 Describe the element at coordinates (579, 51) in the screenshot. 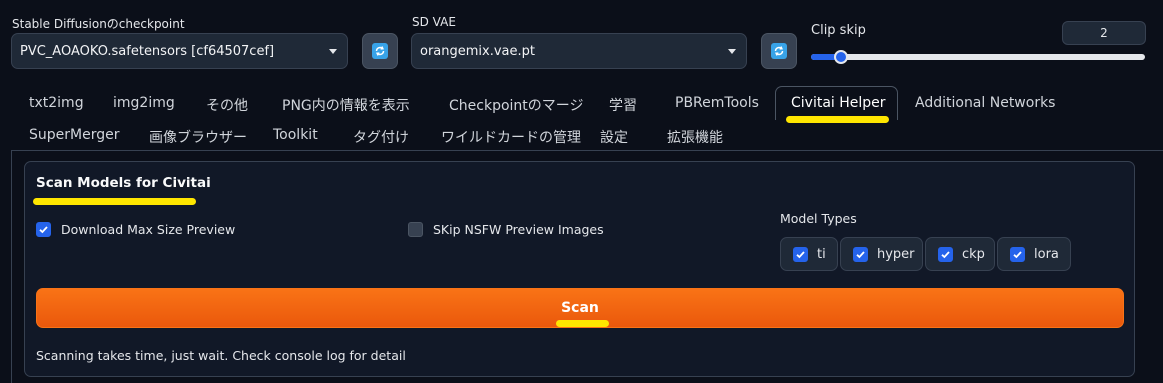

I see `vae-dropdown: orangemix.vae.pt` at that location.